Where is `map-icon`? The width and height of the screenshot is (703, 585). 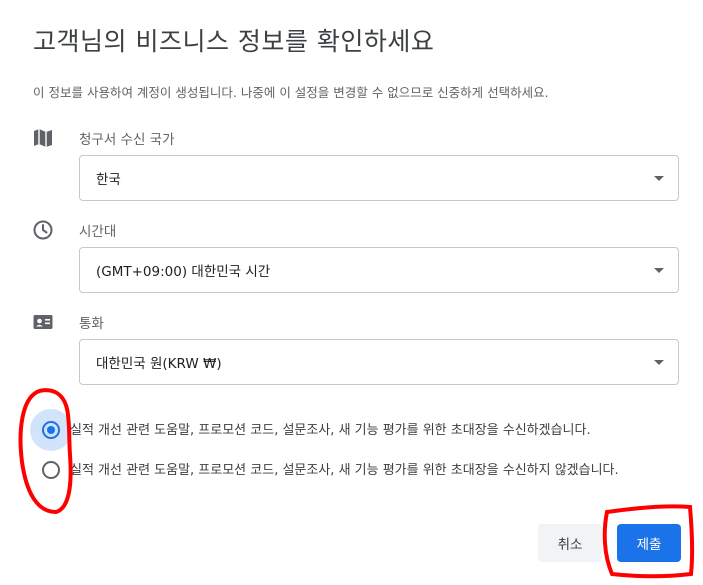
map-icon is located at coordinates (43, 138).